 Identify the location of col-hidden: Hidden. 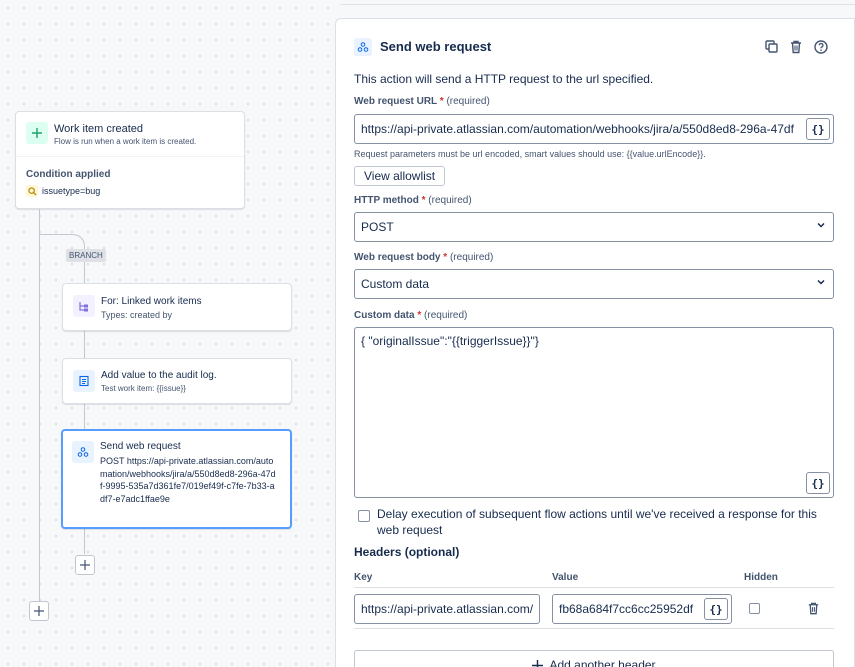
(761, 577).